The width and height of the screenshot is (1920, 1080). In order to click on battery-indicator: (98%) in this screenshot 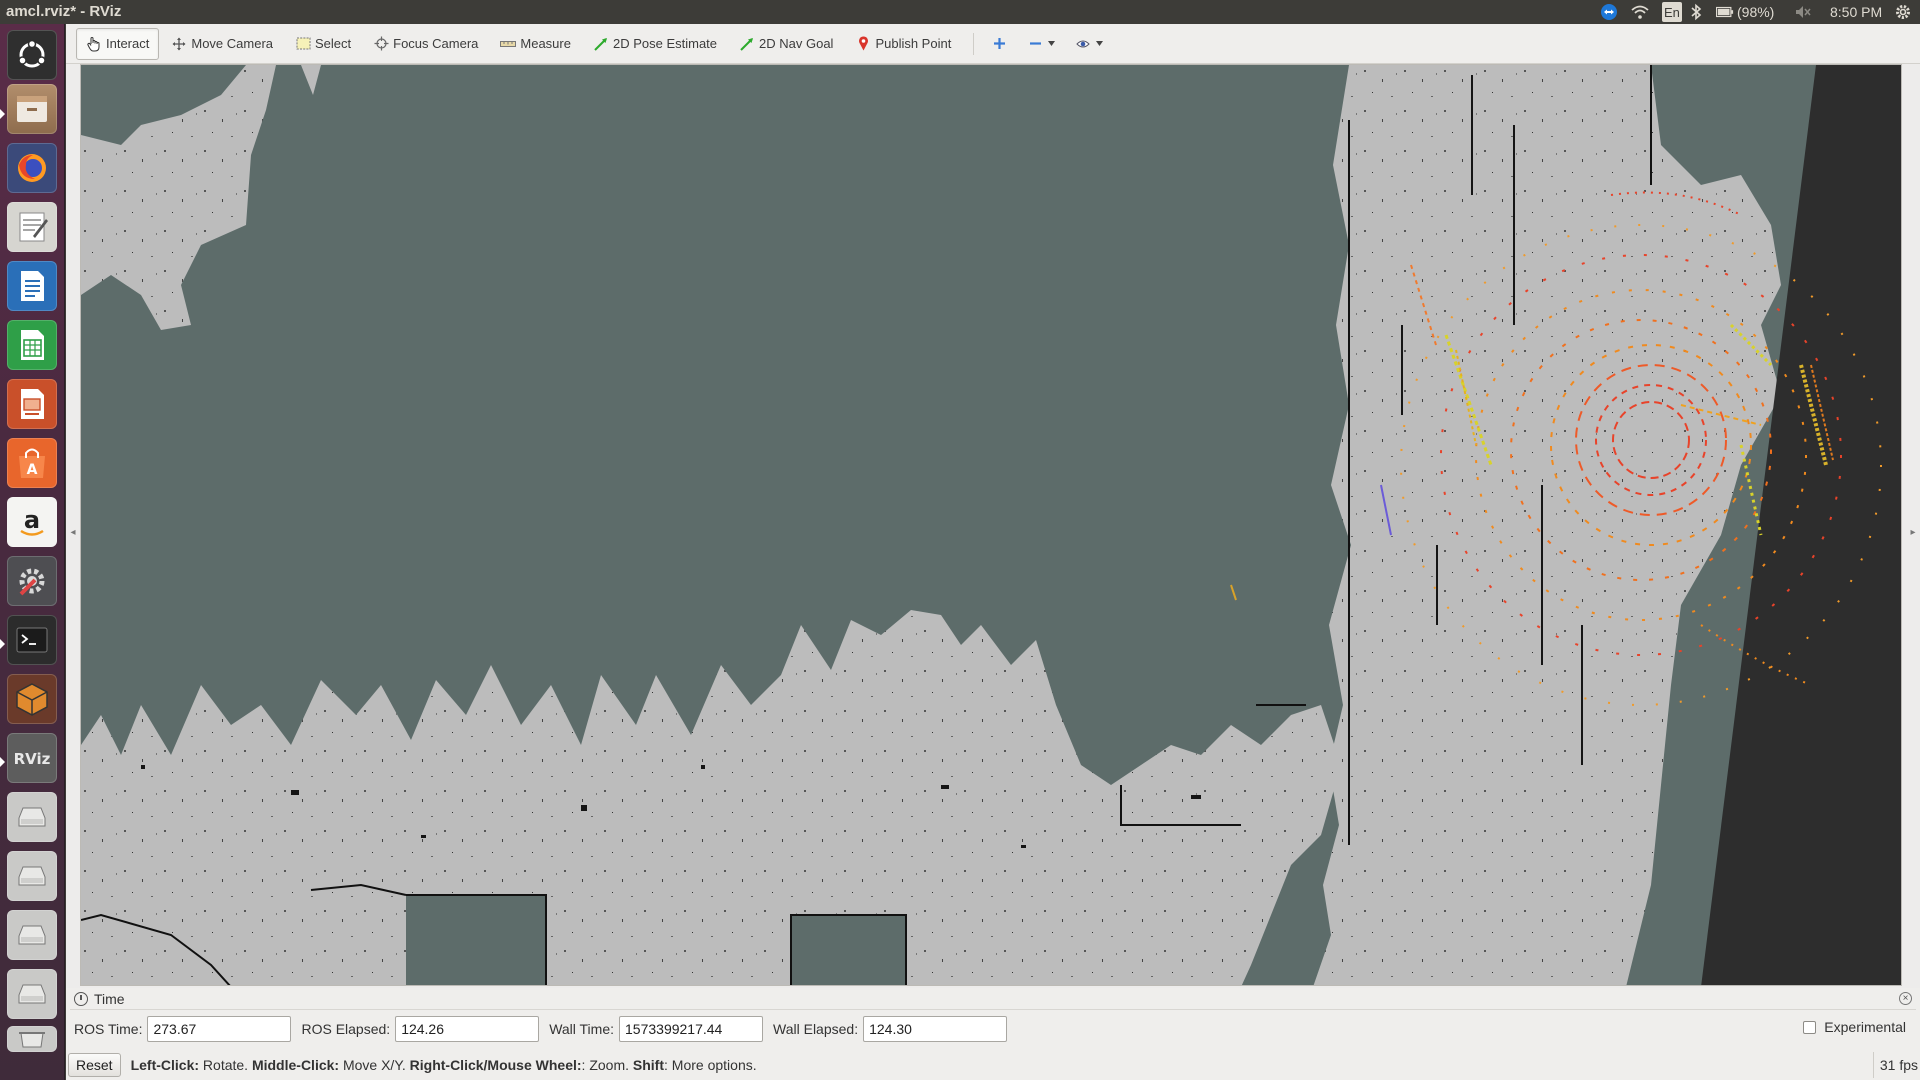, I will do `click(1745, 12)`.